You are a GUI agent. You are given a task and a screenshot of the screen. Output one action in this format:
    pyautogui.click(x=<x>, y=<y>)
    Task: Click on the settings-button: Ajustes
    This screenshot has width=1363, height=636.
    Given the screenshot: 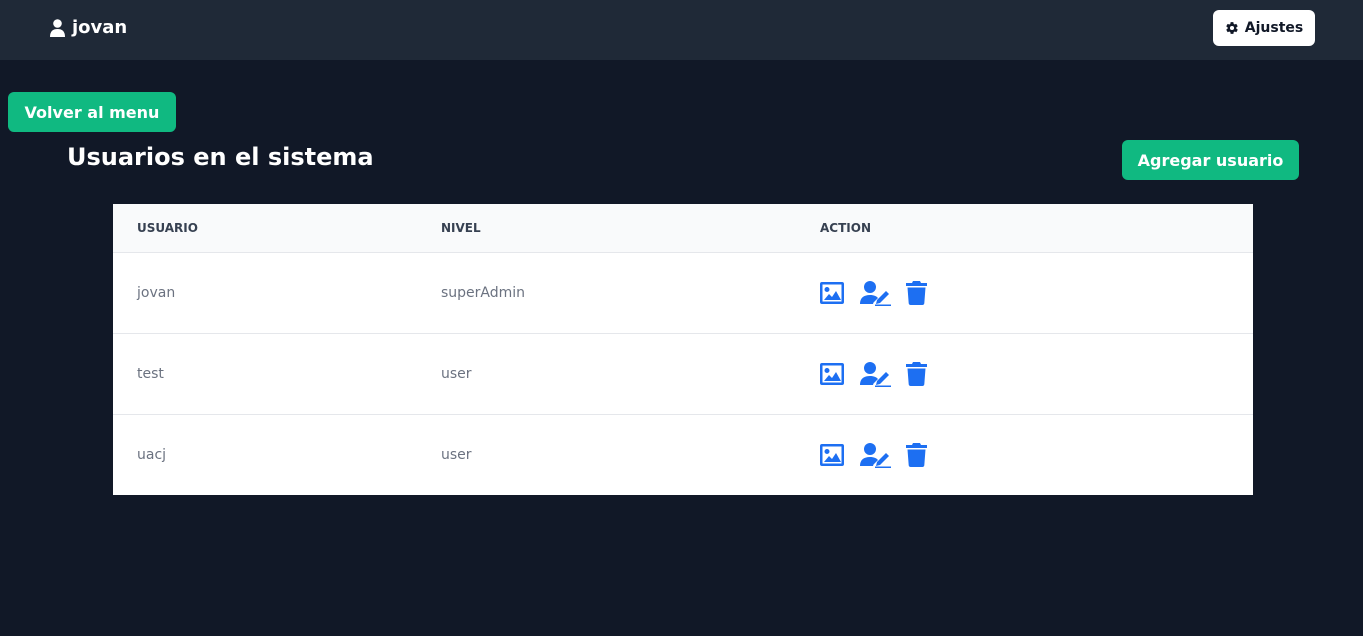 What is the action you would take?
    pyautogui.click(x=1264, y=28)
    